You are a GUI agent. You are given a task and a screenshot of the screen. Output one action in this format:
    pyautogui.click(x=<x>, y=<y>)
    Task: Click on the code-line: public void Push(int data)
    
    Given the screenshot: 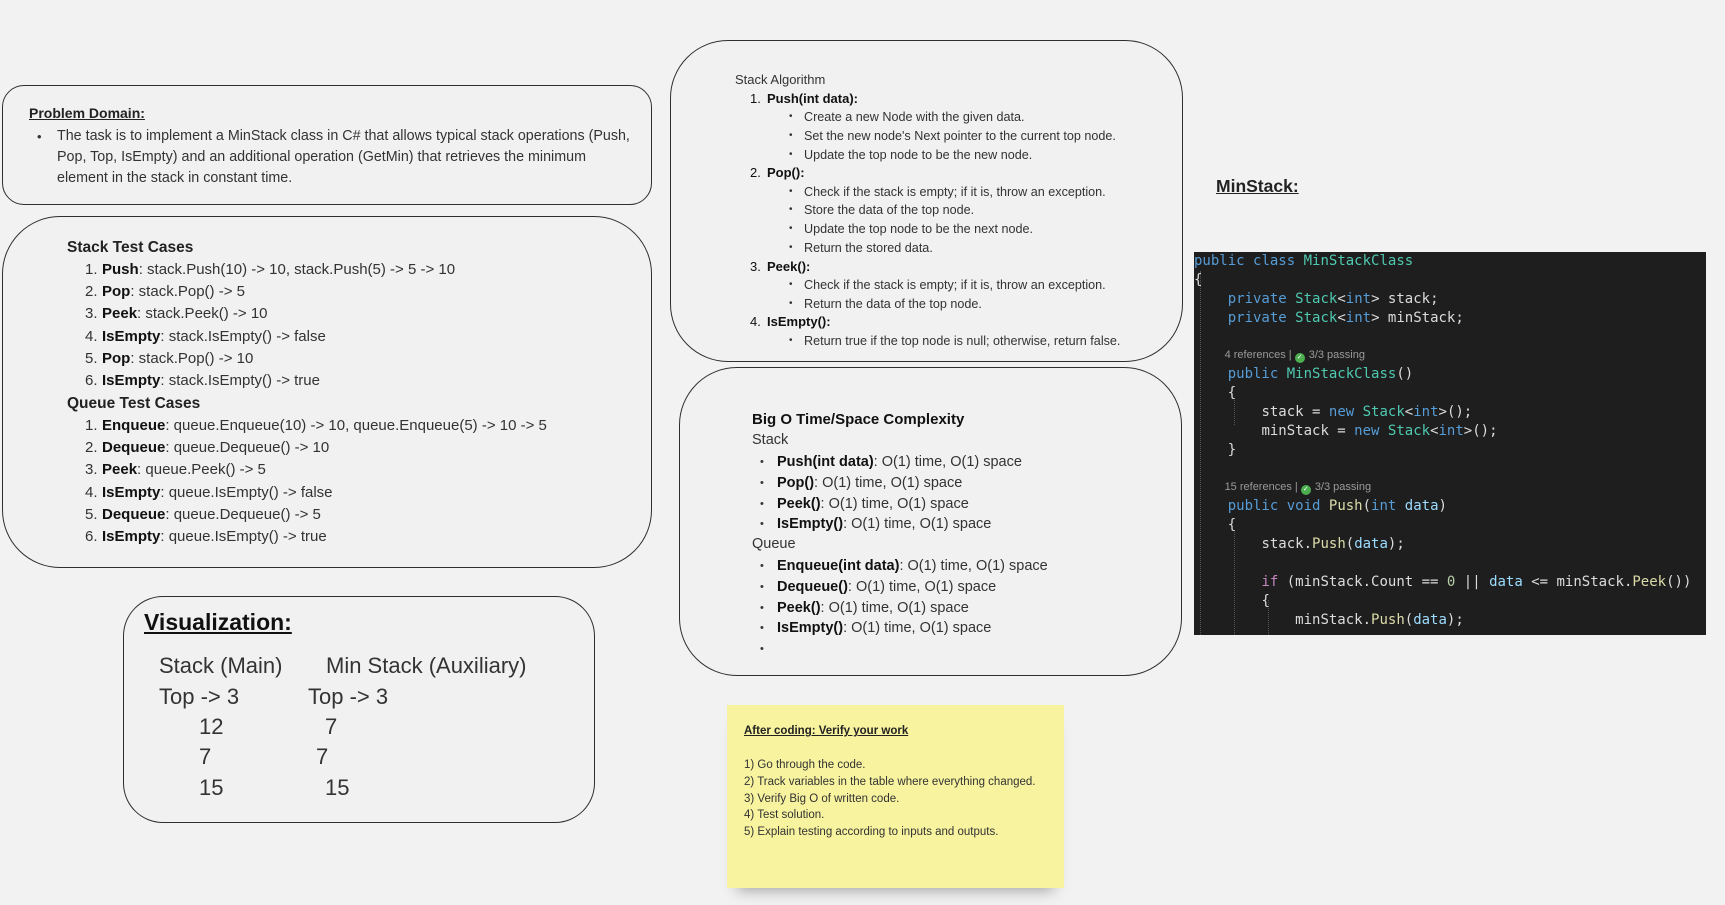 What is the action you would take?
    pyautogui.click(x=1337, y=506)
    